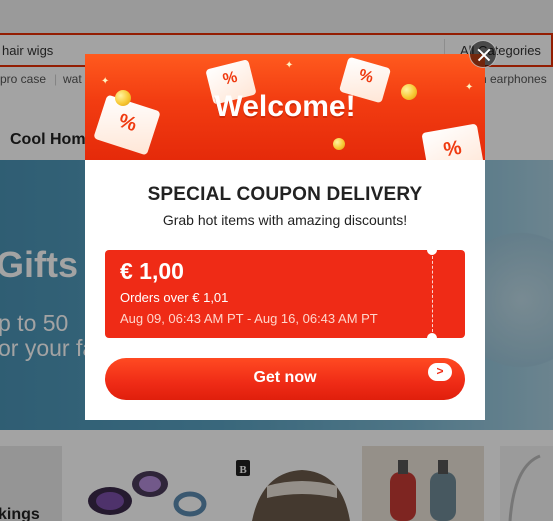 This screenshot has width=553, height=521. I want to click on coupon-stub, so click(448, 294).